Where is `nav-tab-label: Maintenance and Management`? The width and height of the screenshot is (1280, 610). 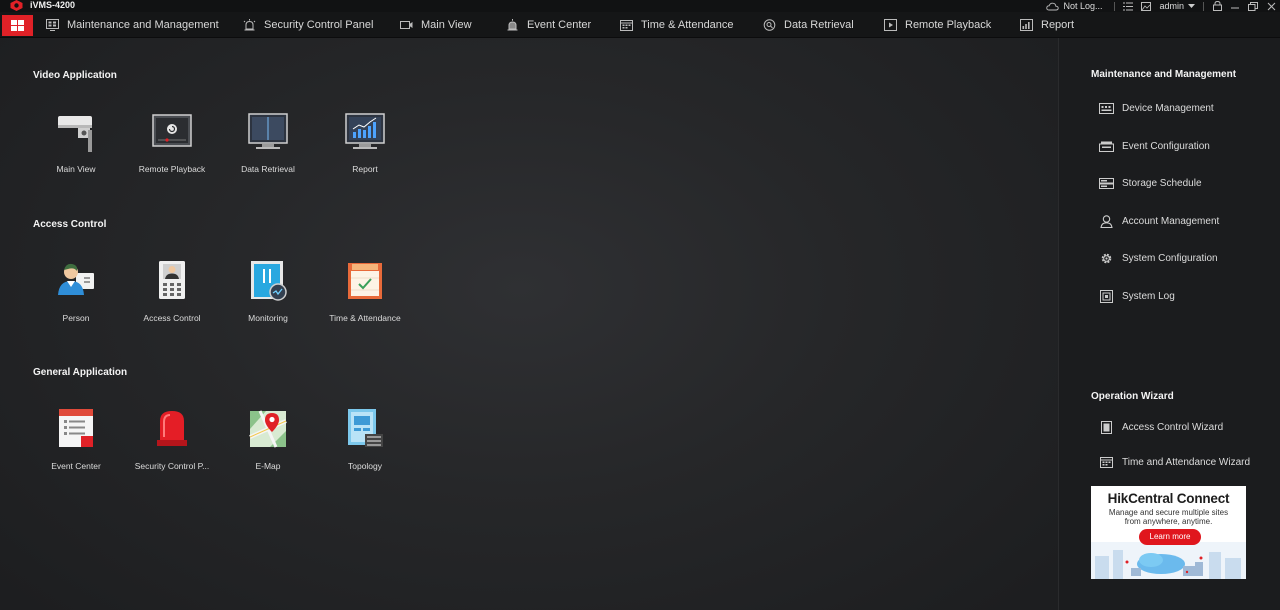
nav-tab-label: Maintenance and Management is located at coordinates (143, 25).